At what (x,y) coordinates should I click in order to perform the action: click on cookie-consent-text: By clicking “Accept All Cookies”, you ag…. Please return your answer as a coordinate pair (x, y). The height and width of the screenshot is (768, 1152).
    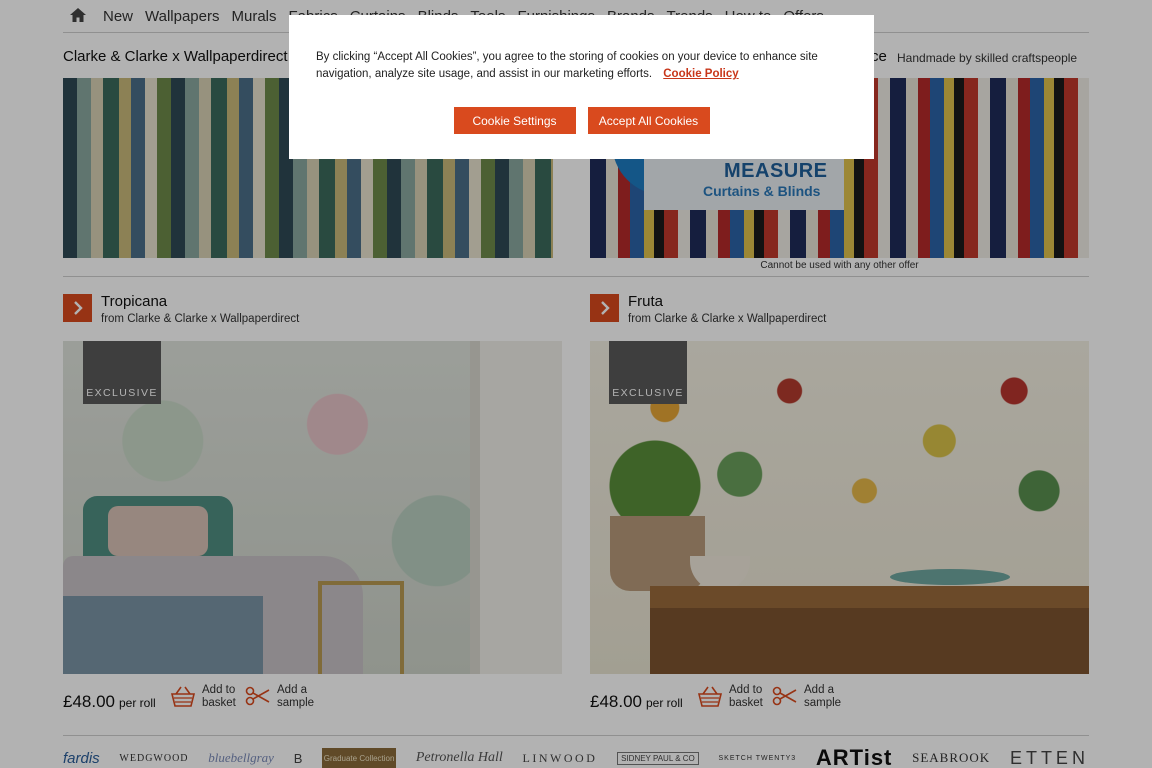
    Looking at the image, I should click on (567, 65).